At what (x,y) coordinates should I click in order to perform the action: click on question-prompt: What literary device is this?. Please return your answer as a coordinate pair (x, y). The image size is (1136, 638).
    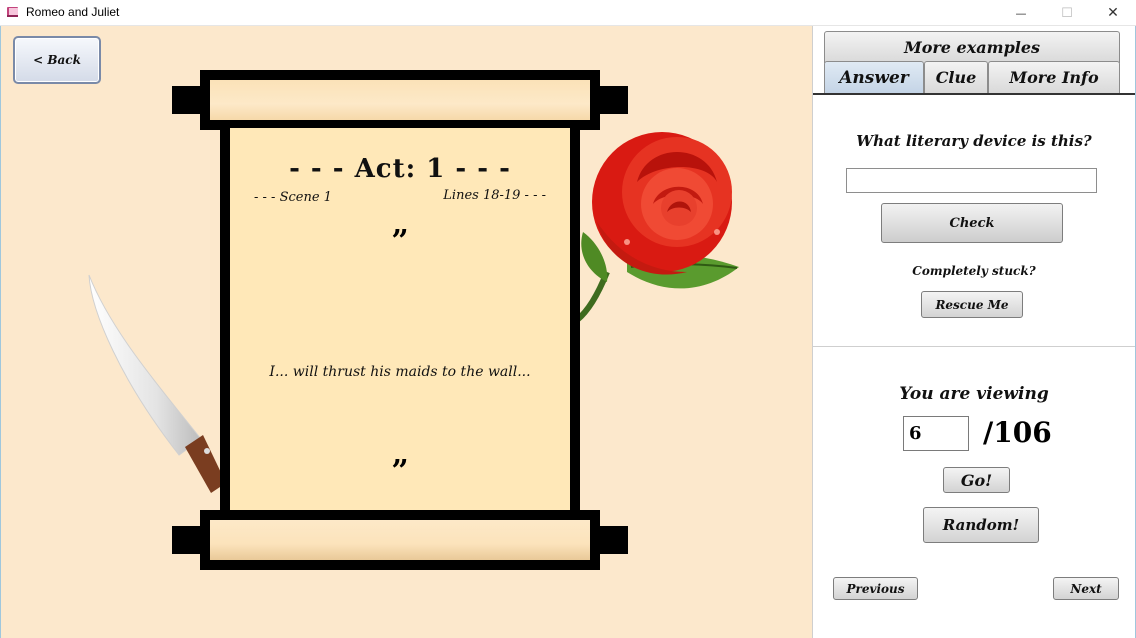
    Looking at the image, I should click on (974, 141).